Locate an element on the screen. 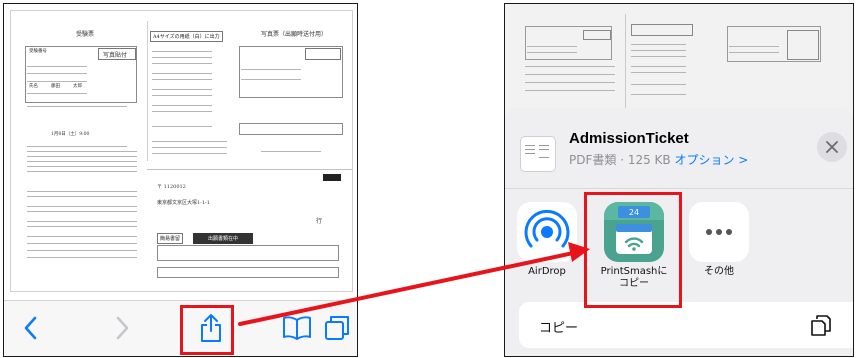 The width and height of the screenshot is (856, 358). file-subtitle: PDF書類 · 125 KB オプション > is located at coordinates (658, 159).